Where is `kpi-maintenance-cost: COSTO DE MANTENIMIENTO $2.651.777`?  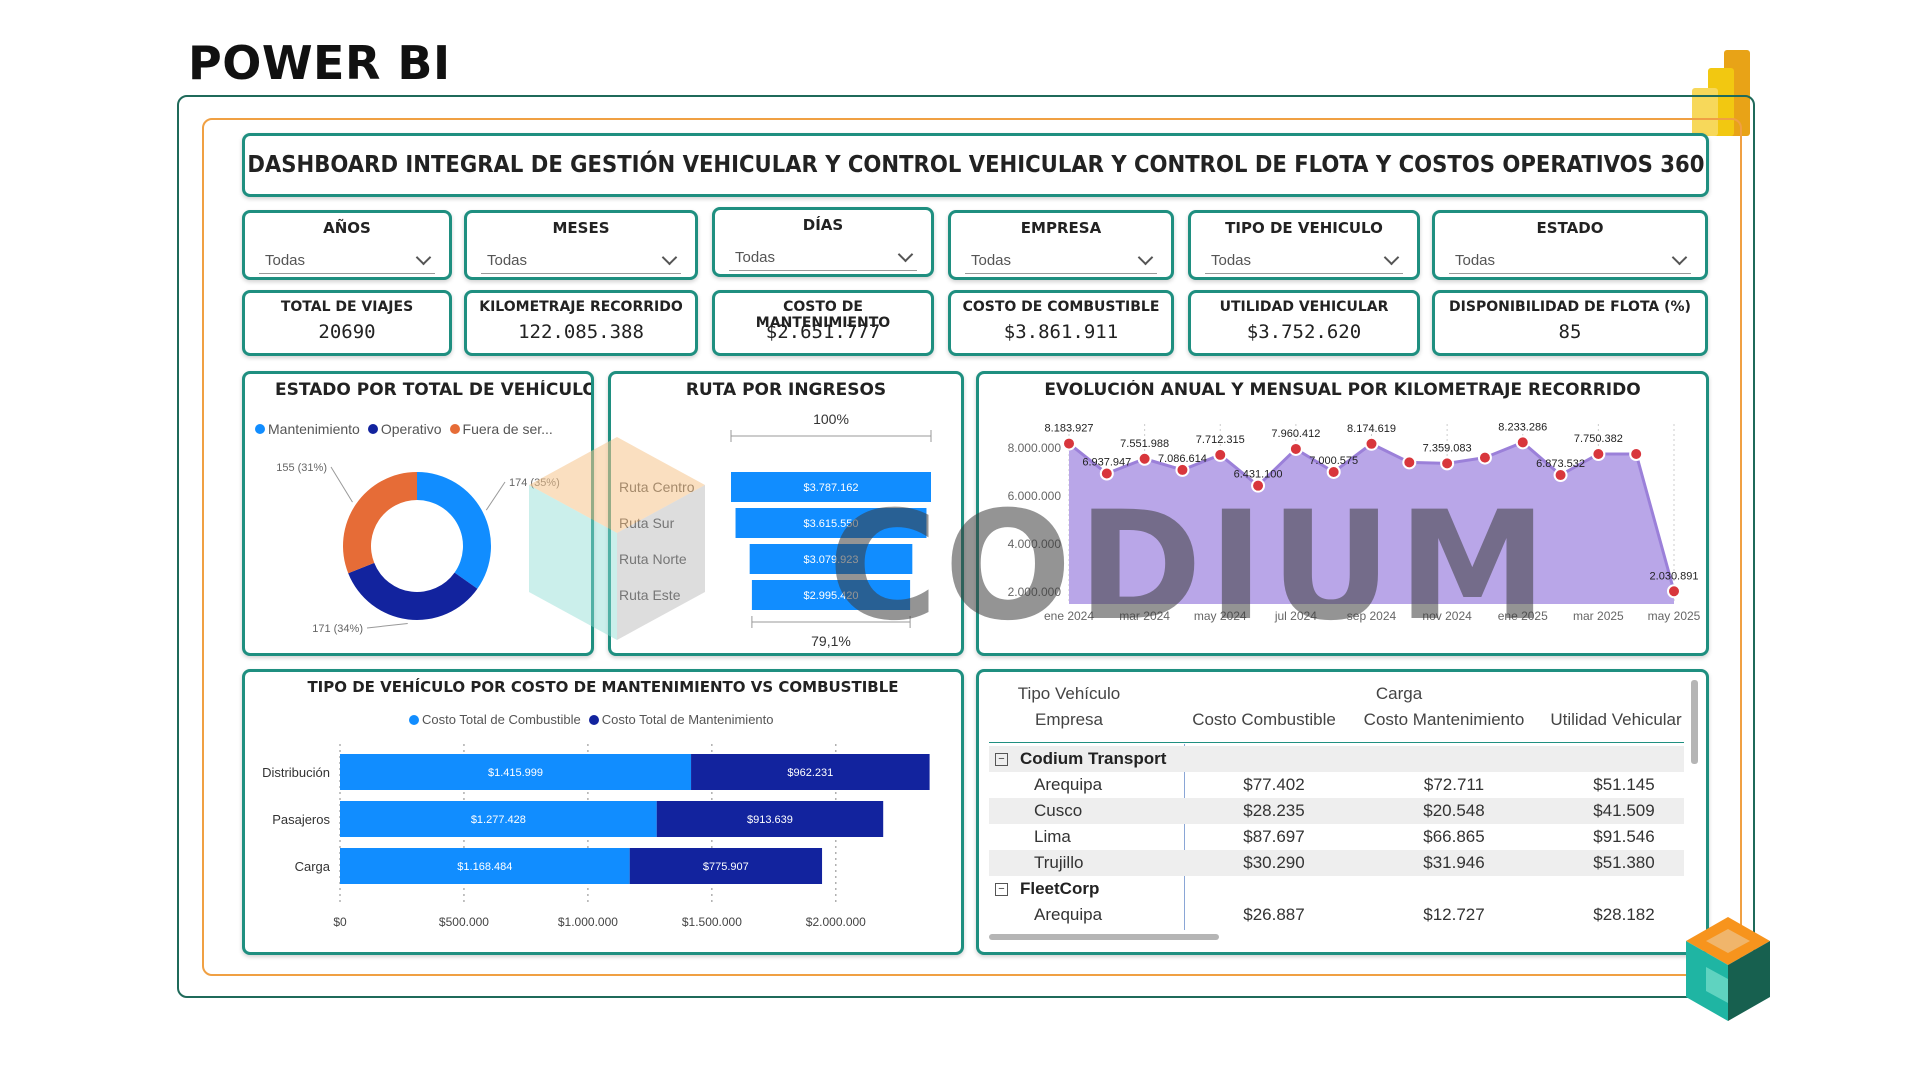 kpi-maintenance-cost: COSTO DE MANTENIMIENTO $2.651.777 is located at coordinates (823, 323).